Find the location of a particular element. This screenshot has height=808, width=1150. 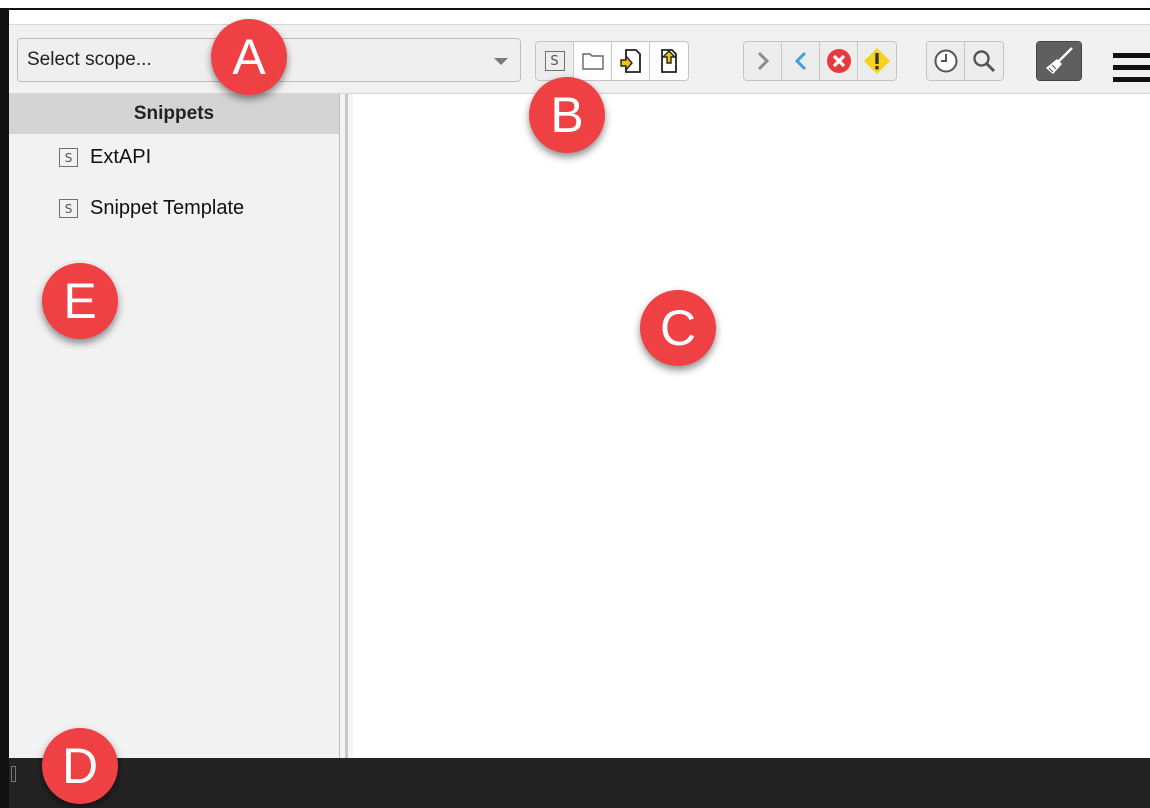

splitter-handle is located at coordinates (346, 426).